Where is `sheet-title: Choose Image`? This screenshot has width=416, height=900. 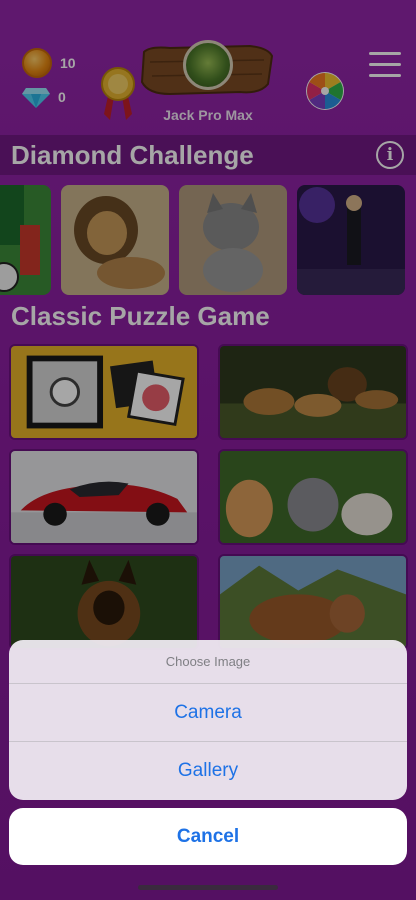 sheet-title: Choose Image is located at coordinates (208, 662).